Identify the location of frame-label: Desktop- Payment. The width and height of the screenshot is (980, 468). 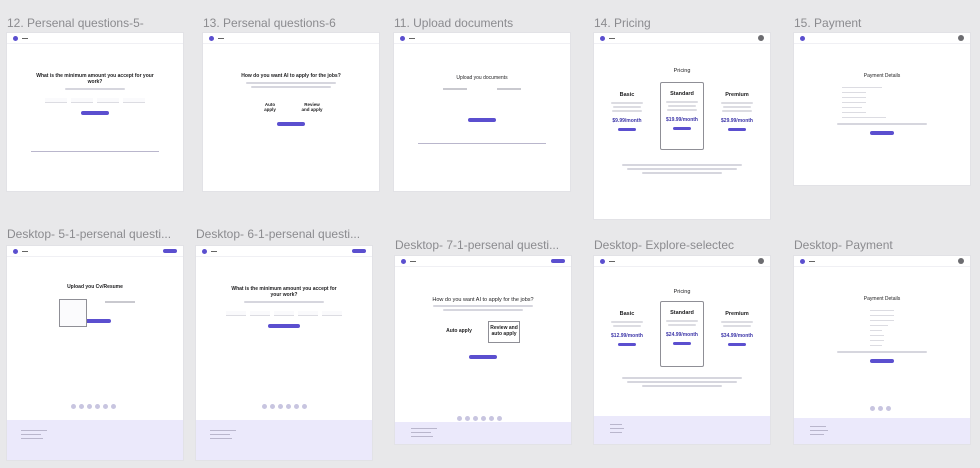
(879, 245).